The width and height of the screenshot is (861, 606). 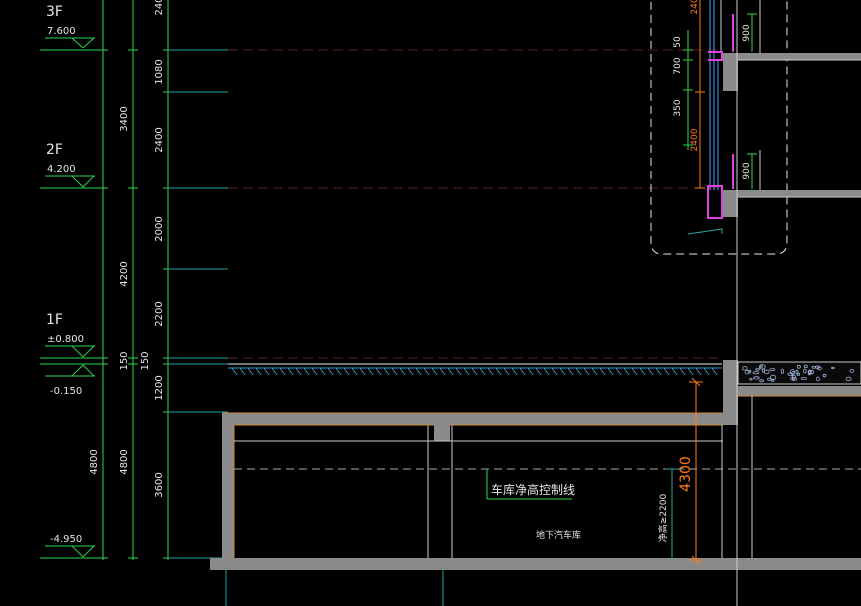 What do you see at coordinates (678, 107) in the screenshot?
I see `detail-dim-350: 350` at bounding box center [678, 107].